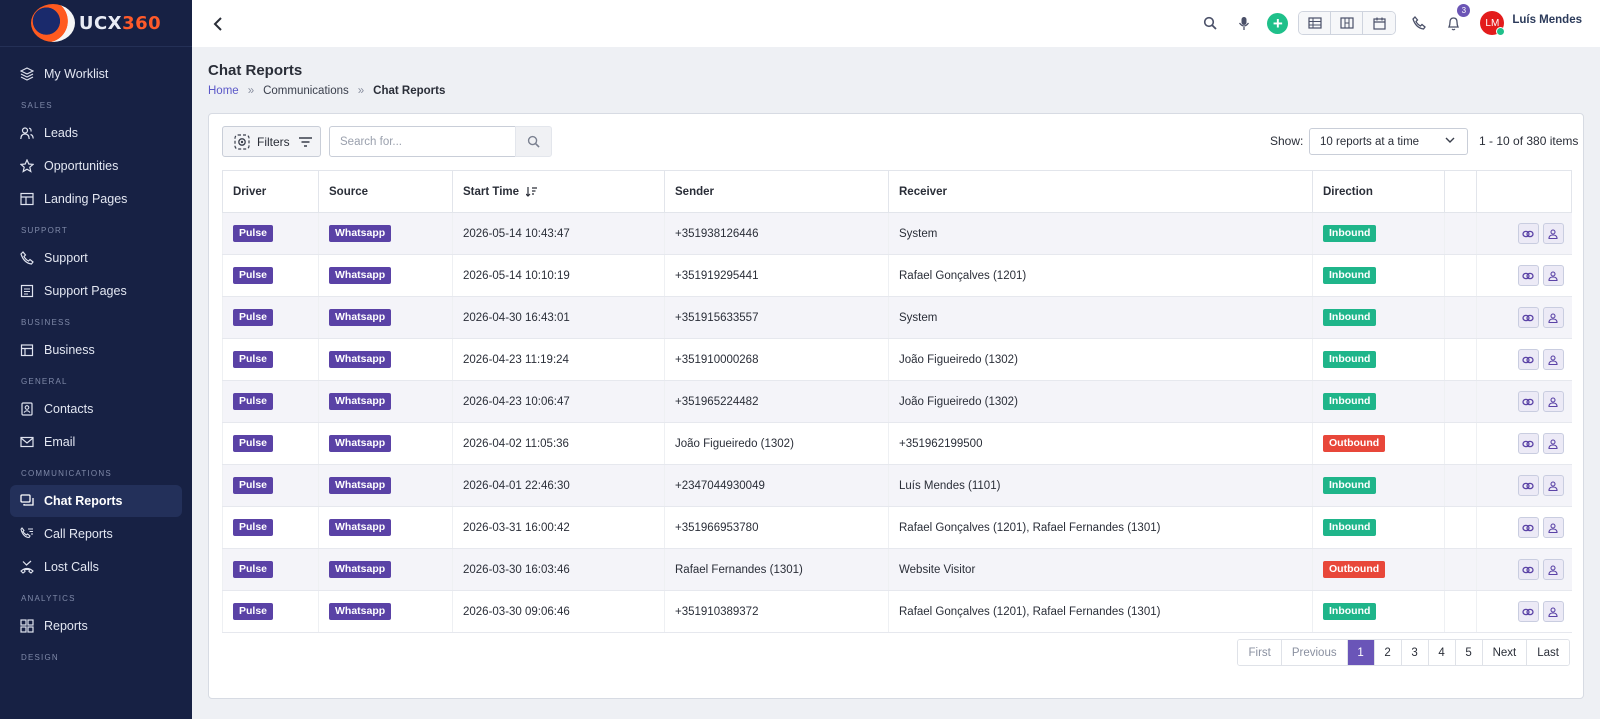 This screenshot has height=719, width=1600. What do you see at coordinates (96, 258) in the screenshot?
I see `sidebar-item-support: Support` at bounding box center [96, 258].